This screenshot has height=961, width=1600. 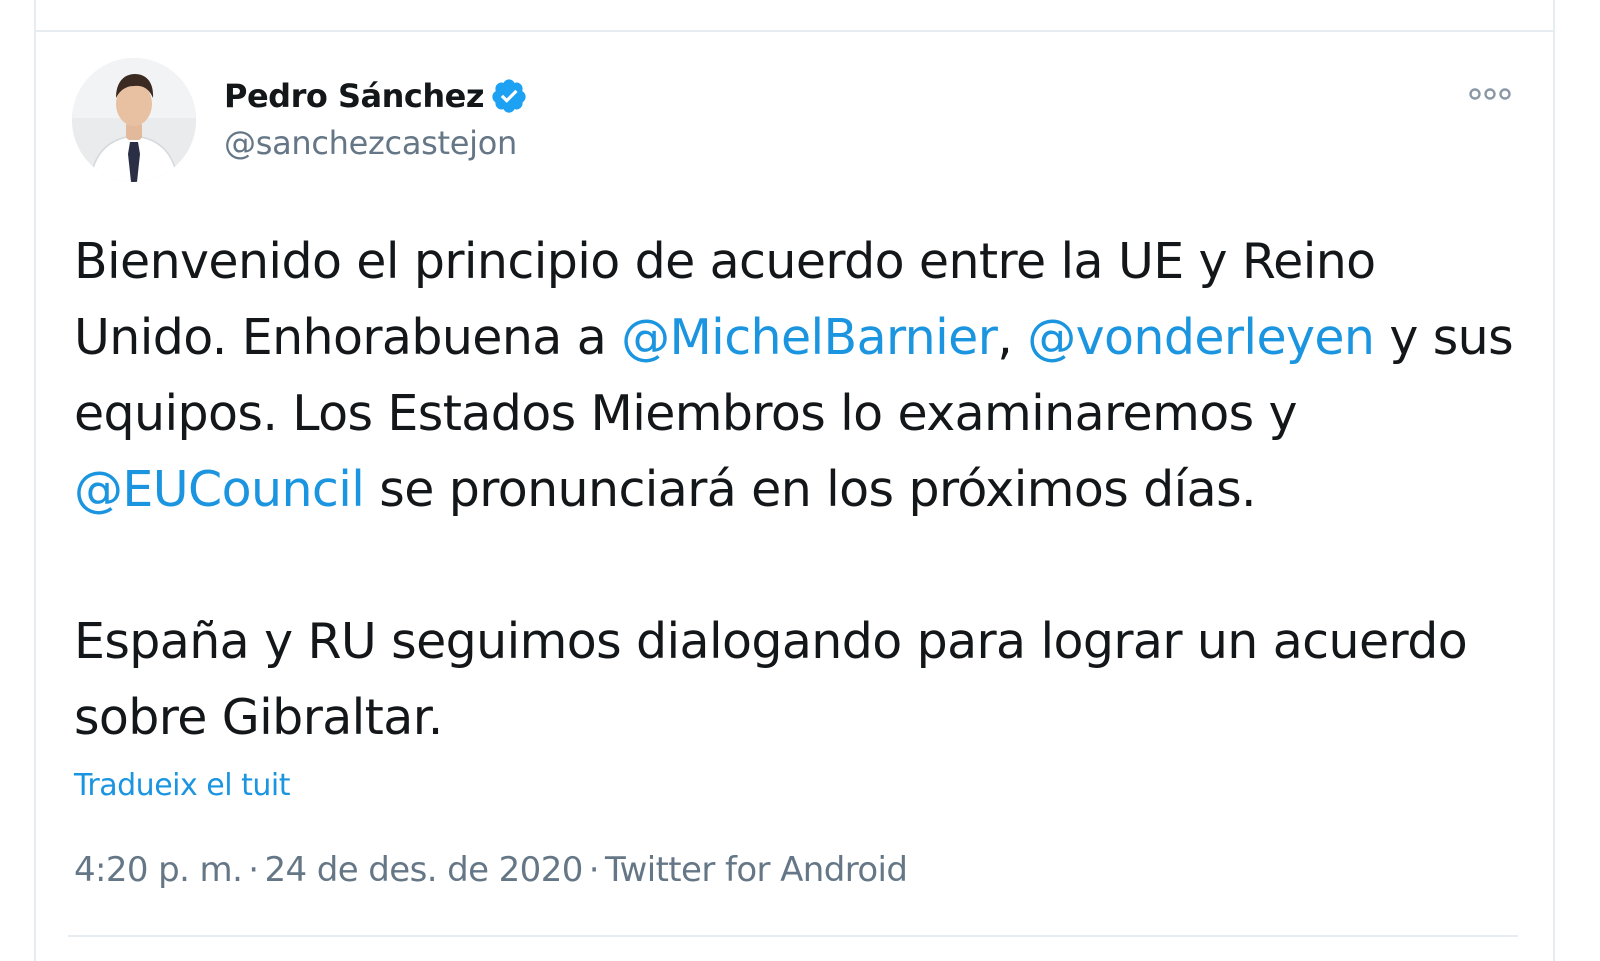 What do you see at coordinates (35, 480) in the screenshot?
I see `column-border-left` at bounding box center [35, 480].